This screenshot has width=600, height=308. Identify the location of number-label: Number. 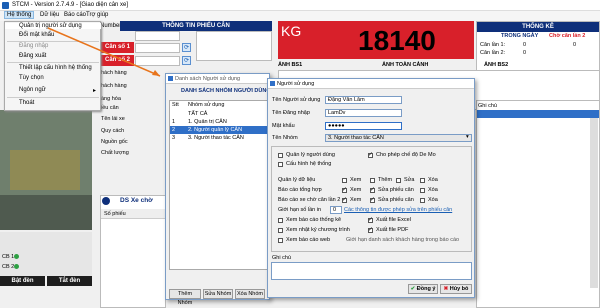
(111, 26).